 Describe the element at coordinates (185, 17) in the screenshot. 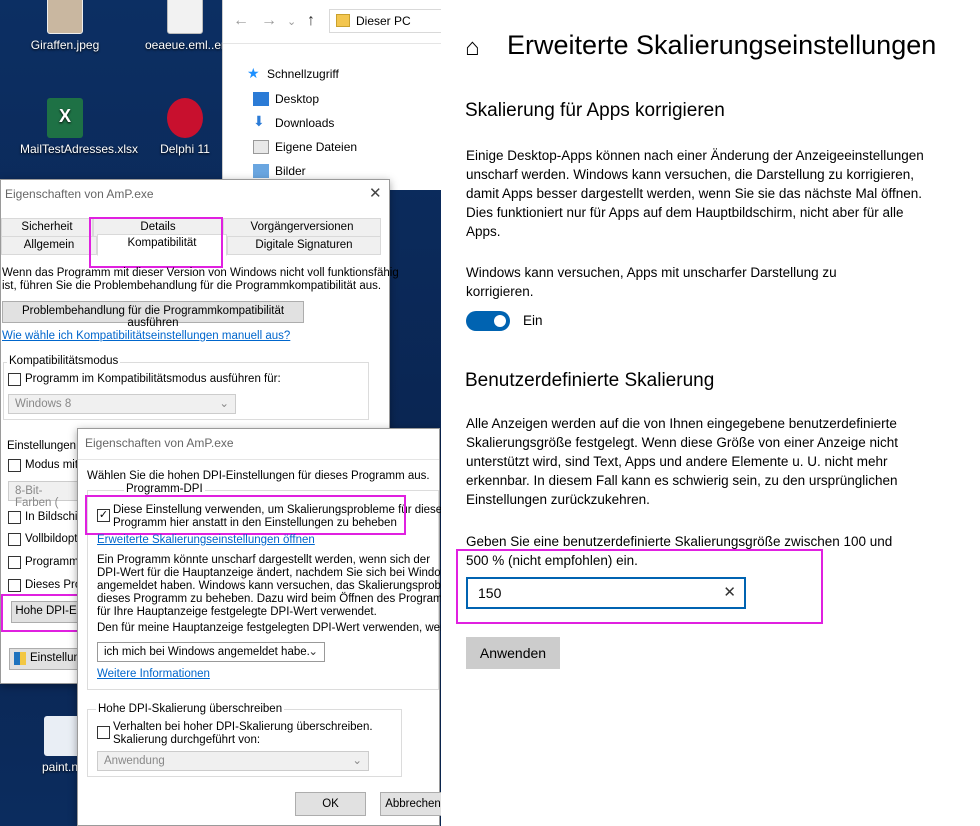

I see `mail-file-icon` at that location.